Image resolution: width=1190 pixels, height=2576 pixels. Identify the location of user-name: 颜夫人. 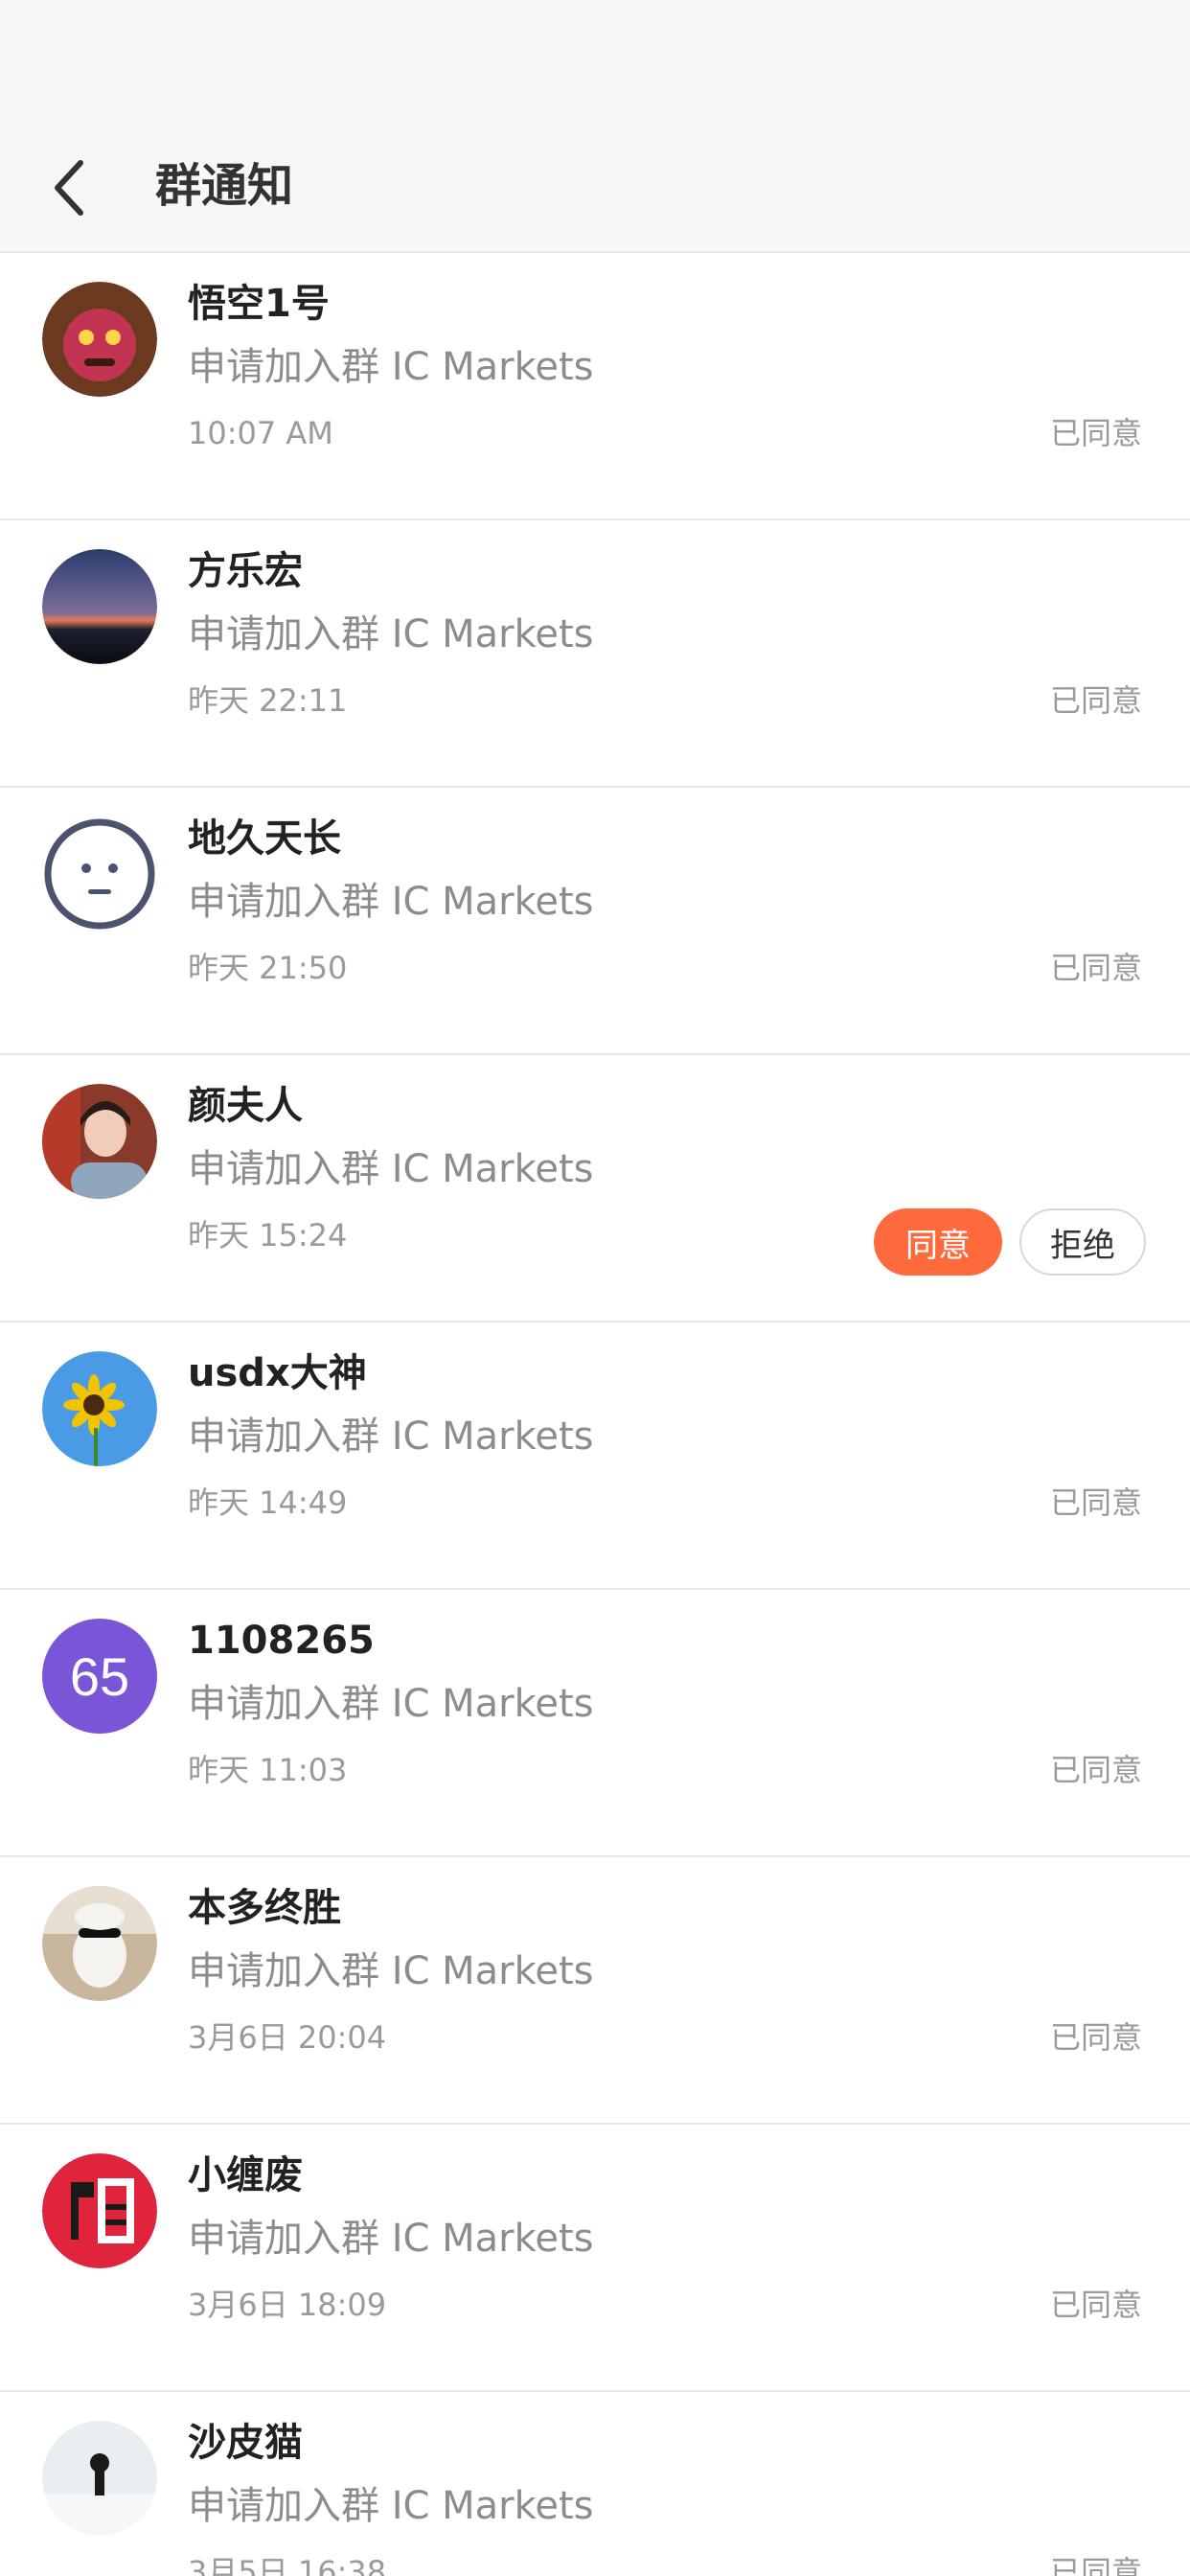
(246, 1106).